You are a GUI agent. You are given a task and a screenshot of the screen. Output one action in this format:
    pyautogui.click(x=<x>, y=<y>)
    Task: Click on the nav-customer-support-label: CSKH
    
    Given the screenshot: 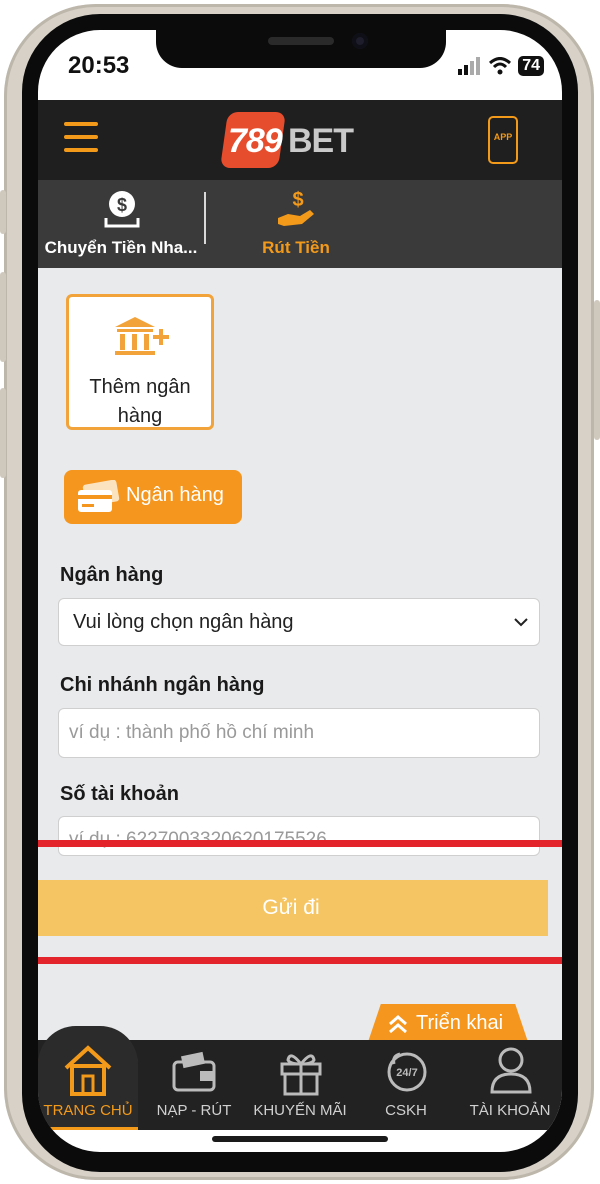 What is the action you would take?
    pyautogui.click(x=406, y=1110)
    